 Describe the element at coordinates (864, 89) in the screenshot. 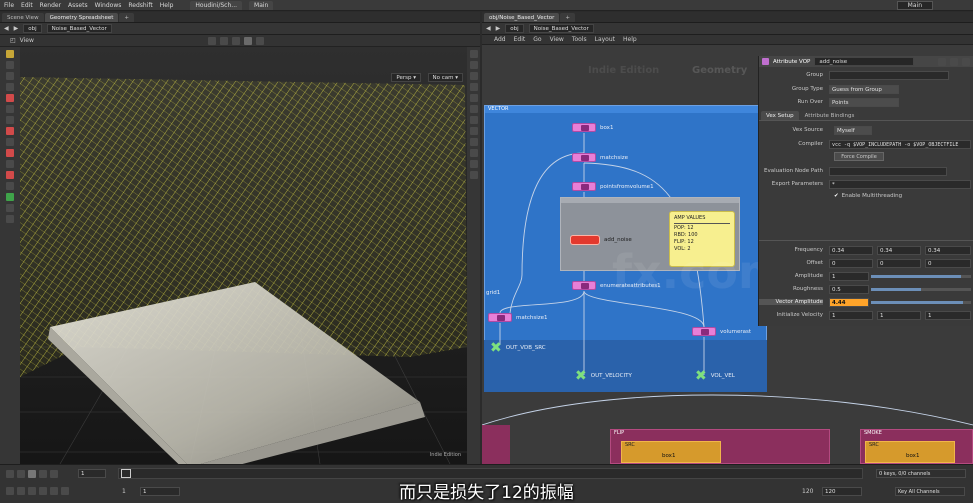

I see `group-type-select: Guess from Group` at that location.